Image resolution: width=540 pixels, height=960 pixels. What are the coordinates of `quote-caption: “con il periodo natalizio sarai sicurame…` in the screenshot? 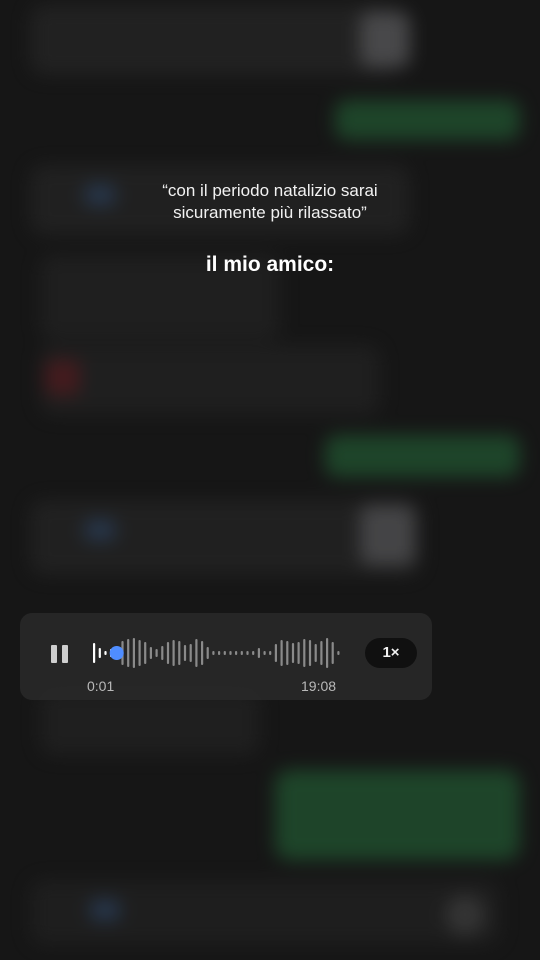 It's located at (270, 202).